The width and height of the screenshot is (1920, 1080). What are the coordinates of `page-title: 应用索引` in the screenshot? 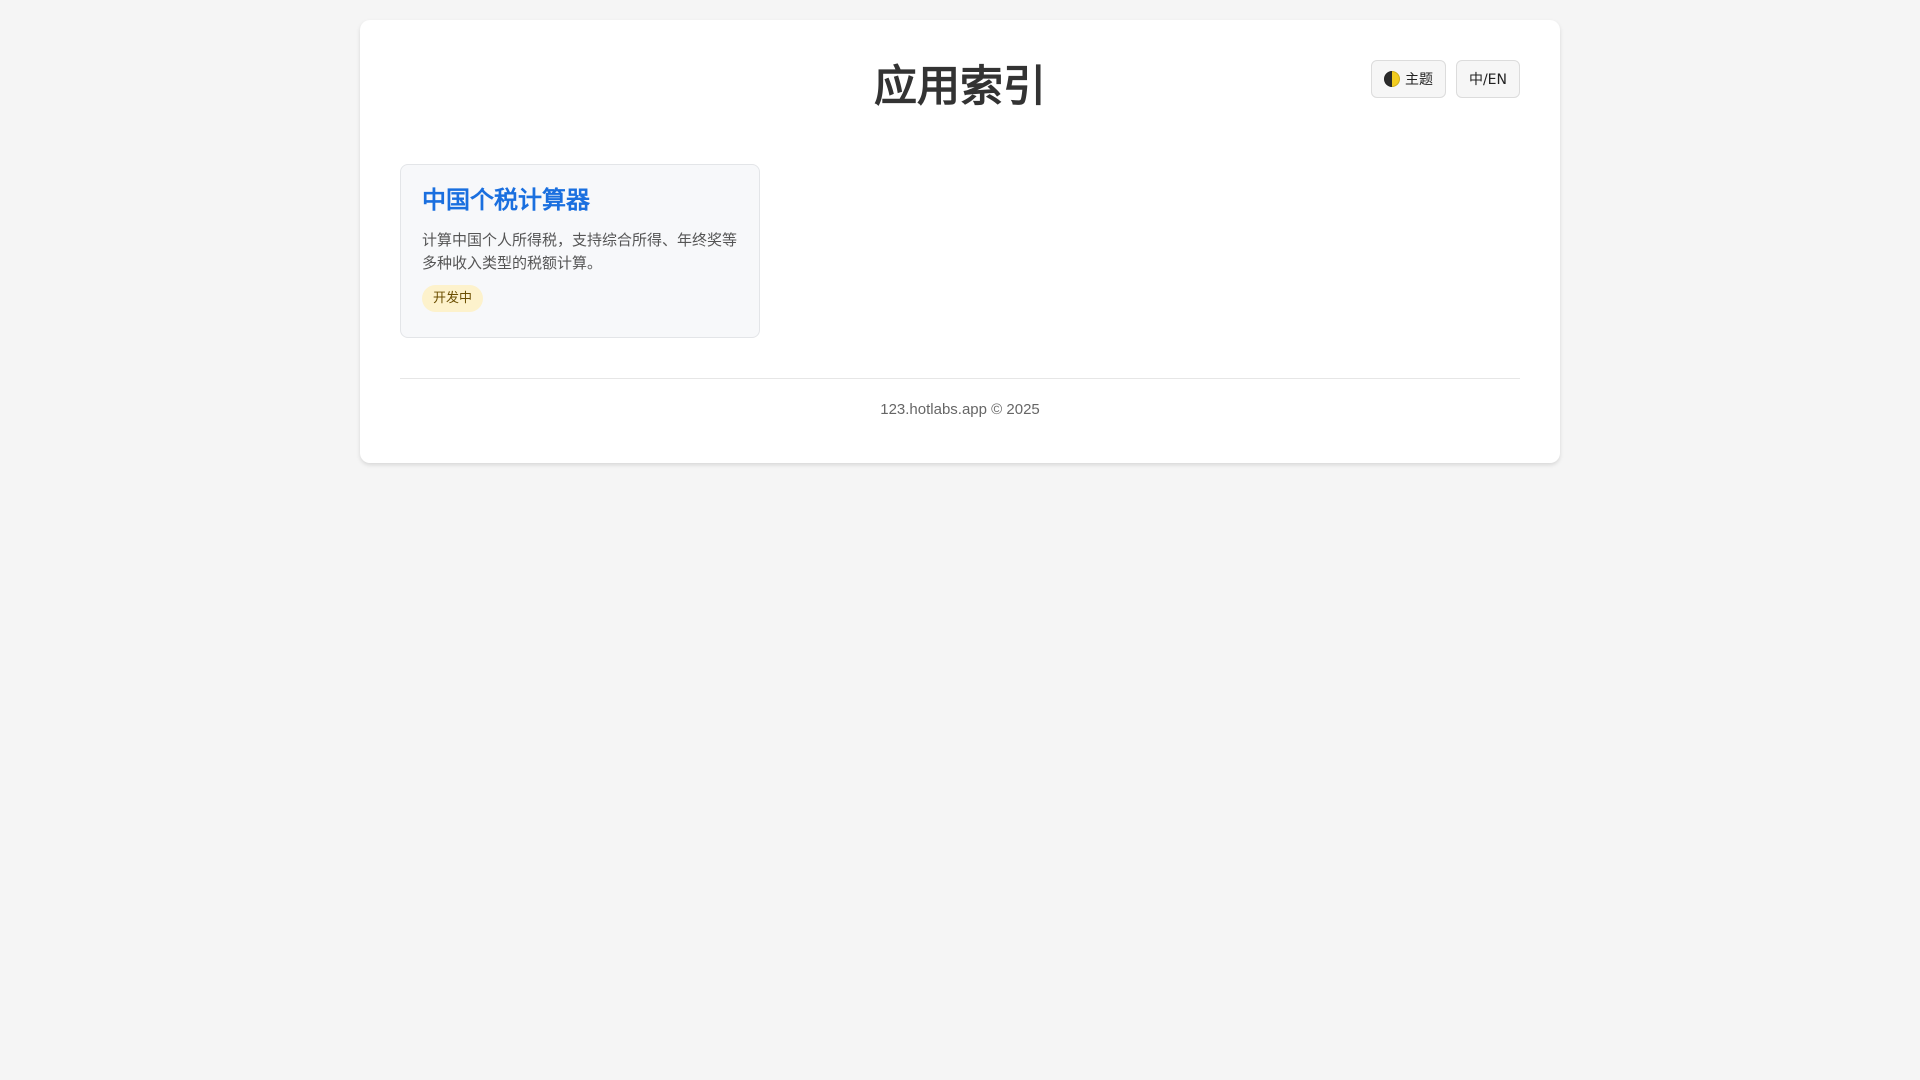 It's located at (960, 87).